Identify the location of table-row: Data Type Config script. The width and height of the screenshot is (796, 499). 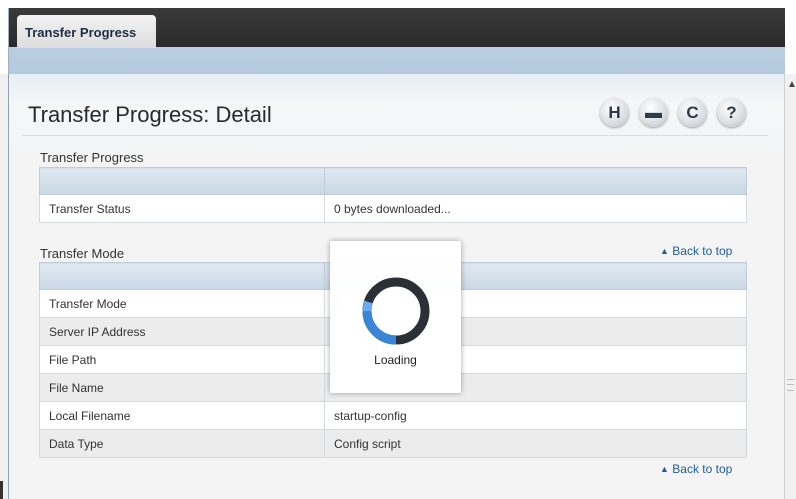
(393, 443).